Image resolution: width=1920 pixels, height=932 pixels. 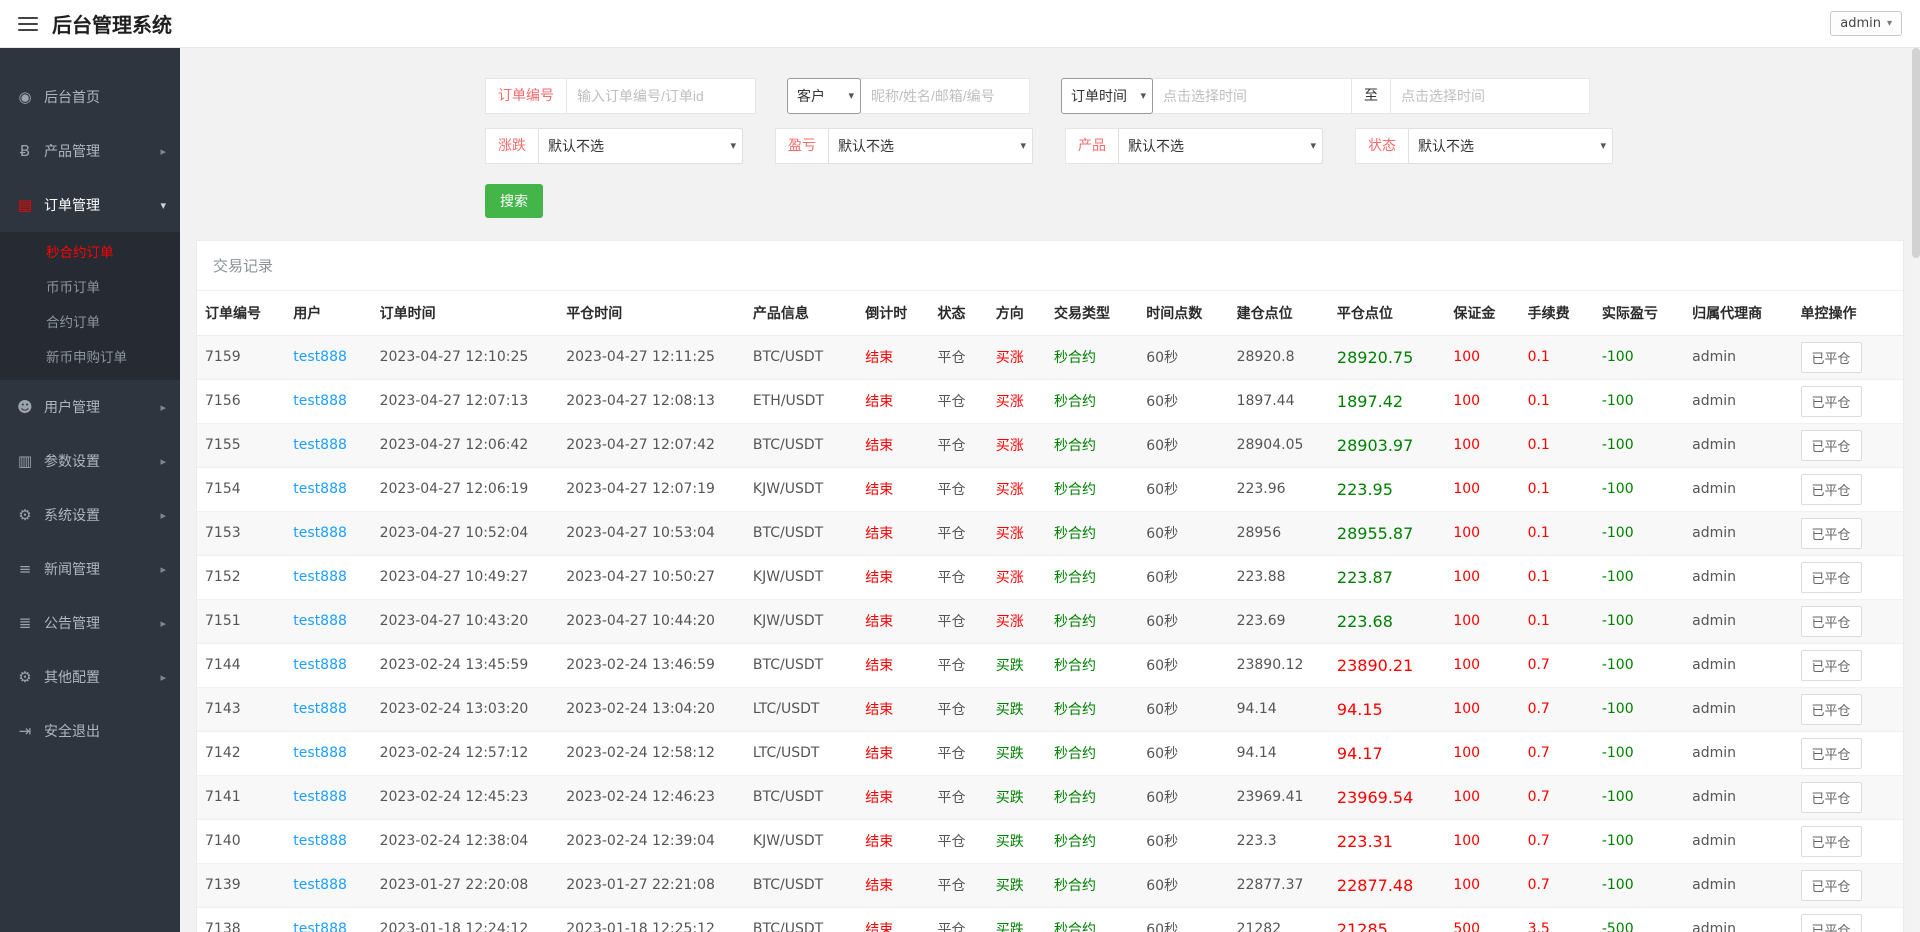 I want to click on sidebar-item-news-management: ≡ 新闻管理 ▸, so click(x=90, y=569).